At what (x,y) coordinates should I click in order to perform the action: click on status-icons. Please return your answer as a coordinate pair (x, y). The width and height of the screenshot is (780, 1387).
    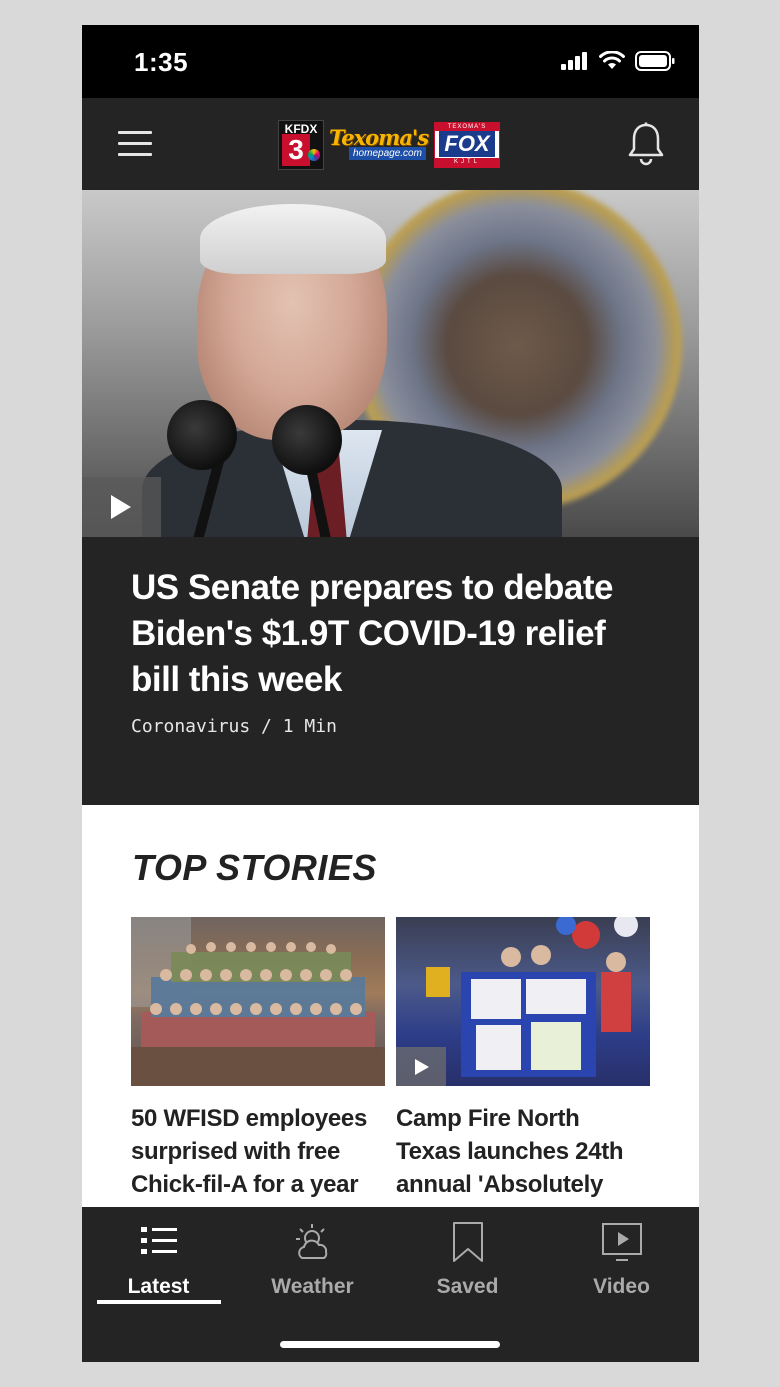
    Looking at the image, I should click on (618, 61).